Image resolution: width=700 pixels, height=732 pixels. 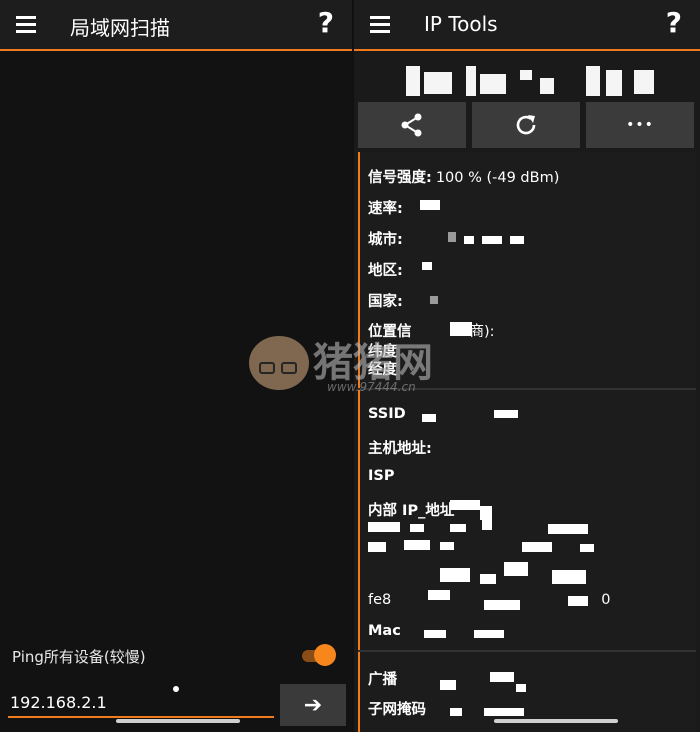 I want to click on ping-all-label: Ping所有设备(较慢), so click(x=79, y=657).